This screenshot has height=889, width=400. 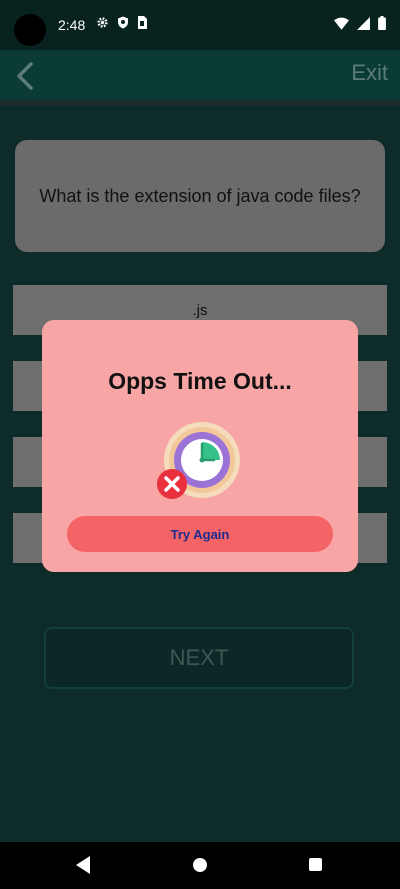 I want to click on sim-card-icon, so click(x=142, y=22).